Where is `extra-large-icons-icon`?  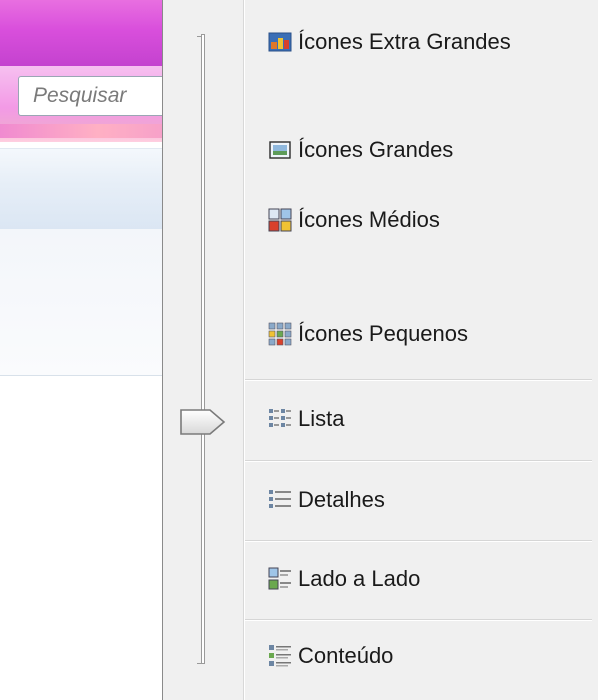 extra-large-icons-icon is located at coordinates (280, 42).